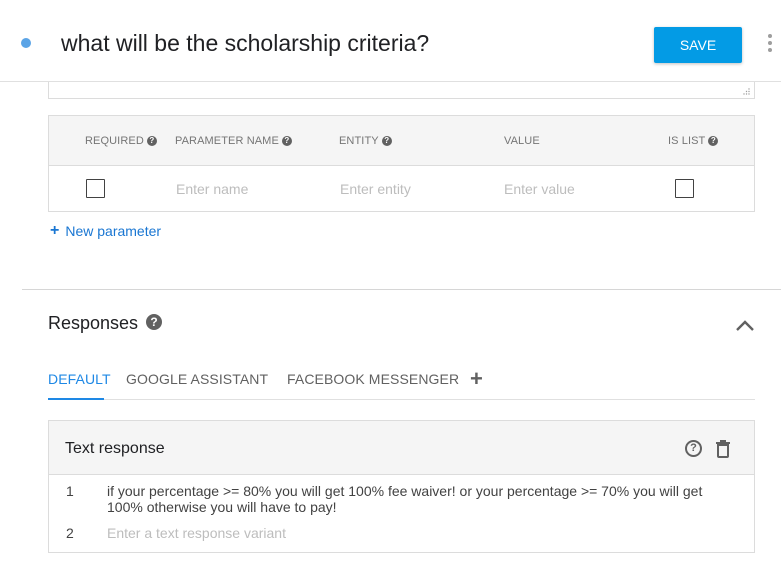 This screenshot has width=781, height=564. I want to click on column-value: VALUE, so click(522, 141).